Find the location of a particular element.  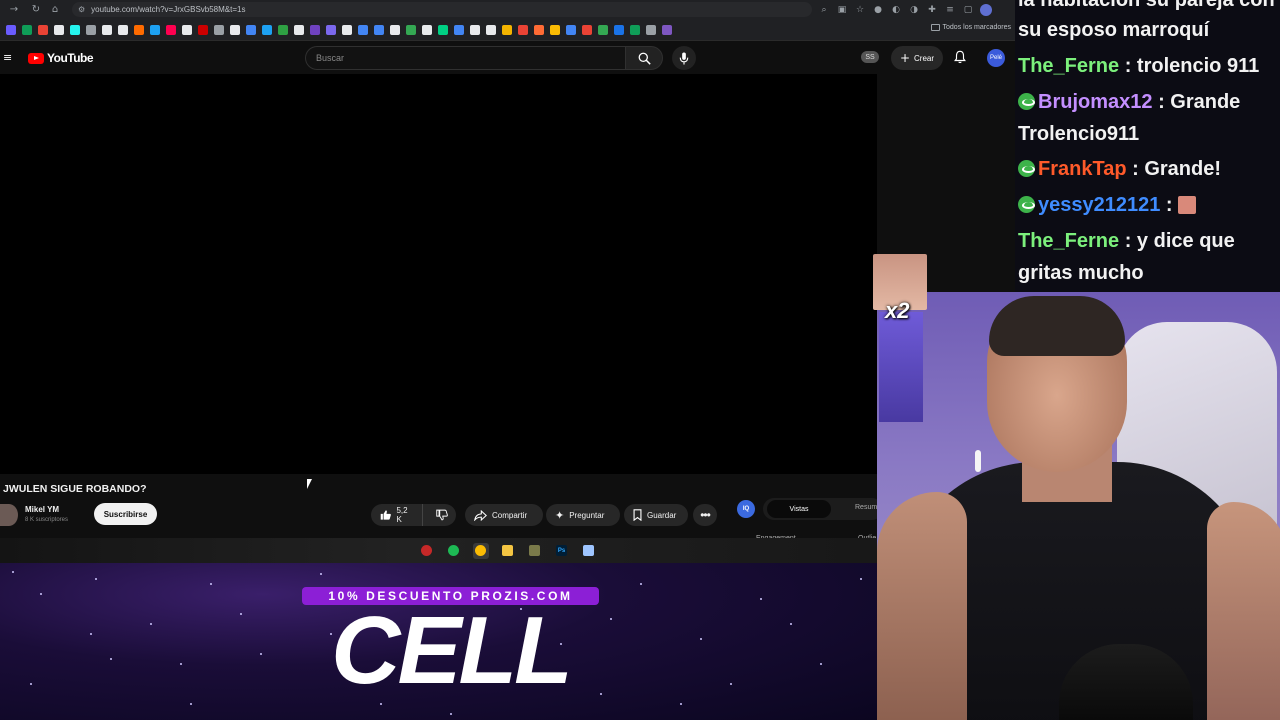

like-button: 5,2 K is located at coordinates (397, 515).